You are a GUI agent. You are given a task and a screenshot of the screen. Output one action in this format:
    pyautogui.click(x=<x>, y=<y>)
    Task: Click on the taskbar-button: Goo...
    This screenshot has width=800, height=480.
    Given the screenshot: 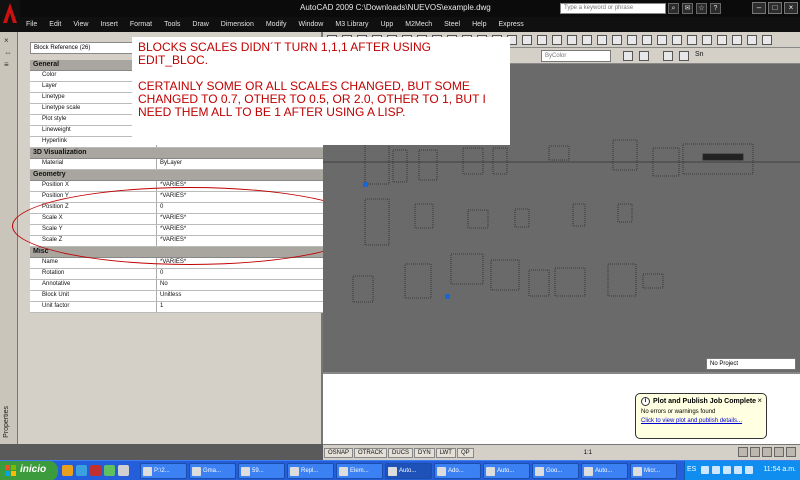 What is the action you would take?
    pyautogui.click(x=555, y=471)
    